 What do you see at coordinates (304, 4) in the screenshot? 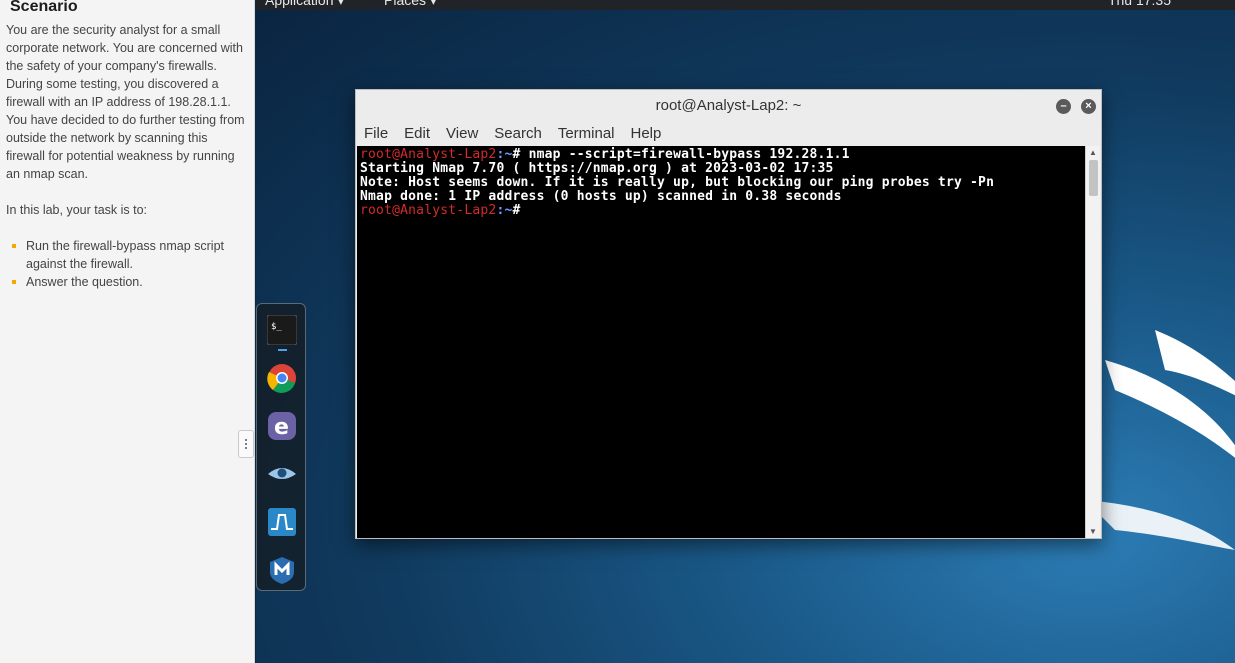
I see `applications-menu: Application ▾` at bounding box center [304, 4].